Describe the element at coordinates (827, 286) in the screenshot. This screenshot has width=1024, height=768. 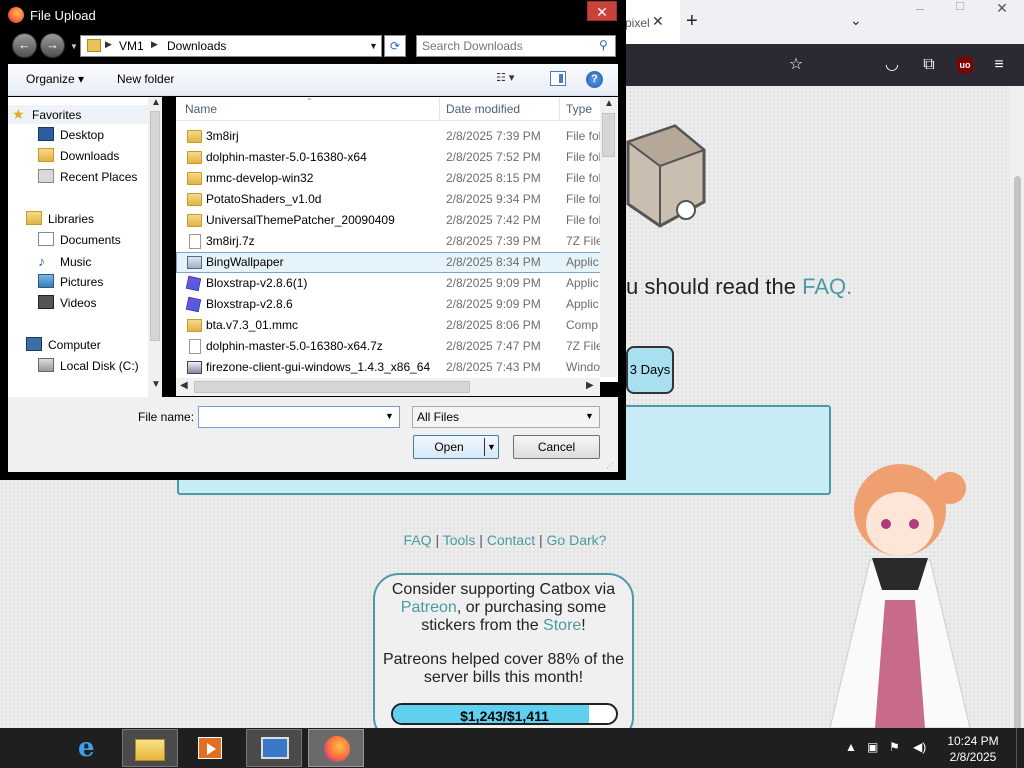
I see `faq-link: FAQ.` at that location.